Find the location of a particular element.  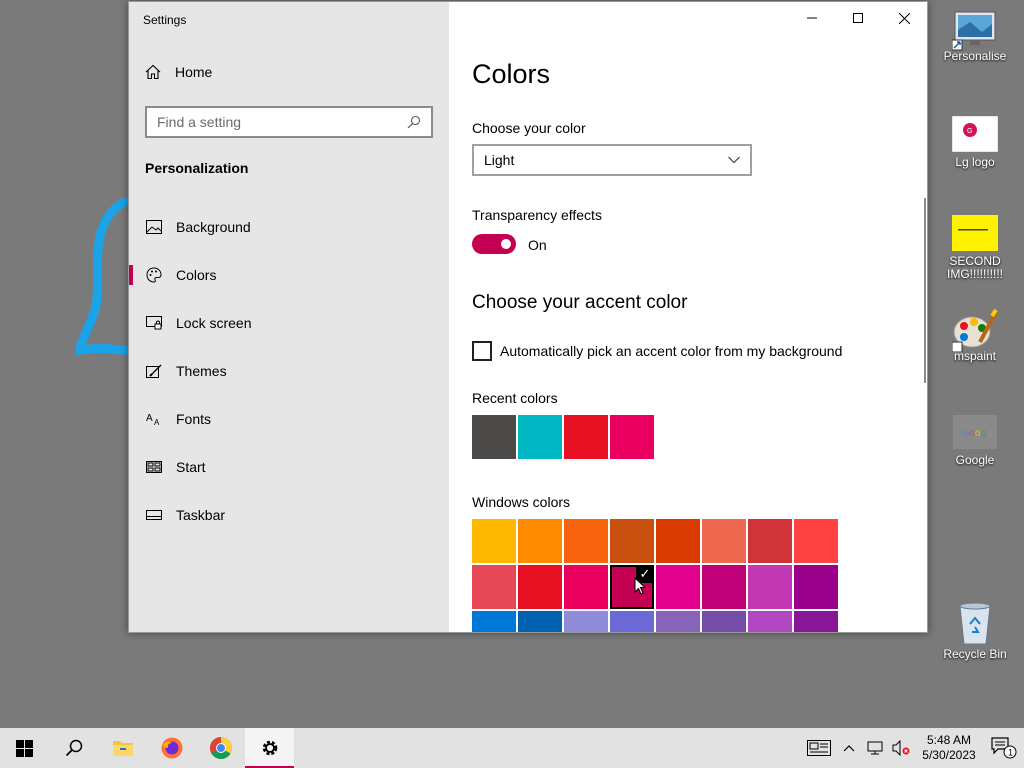

minimize-button is located at coordinates (812, 18).